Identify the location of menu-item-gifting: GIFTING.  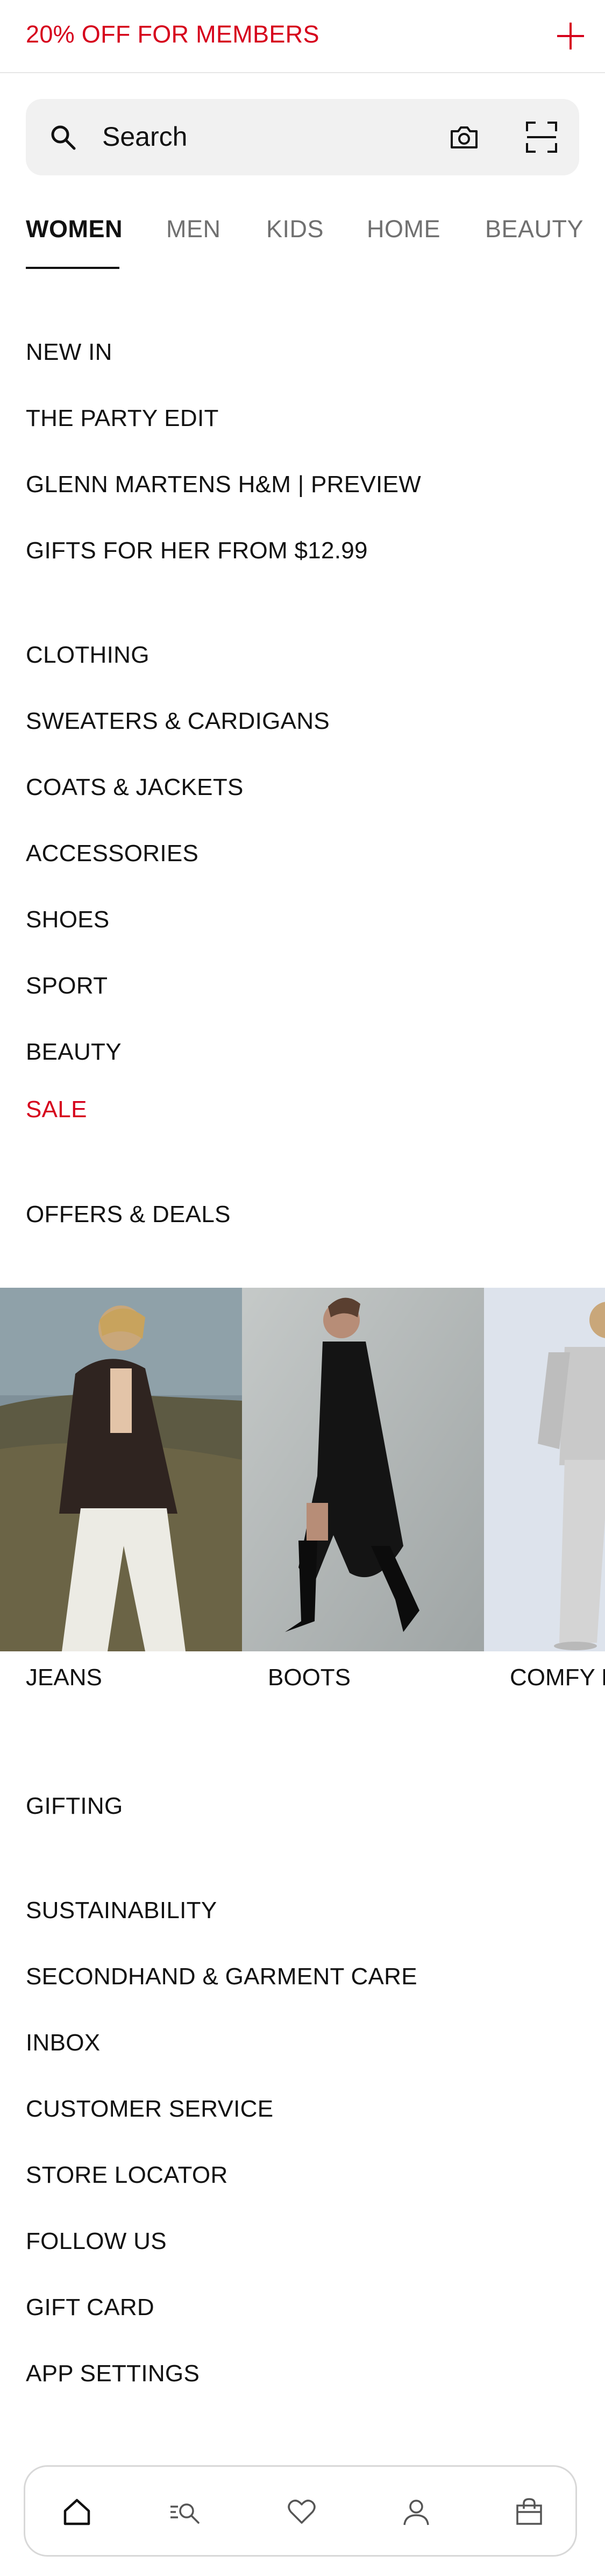
(74, 1806).